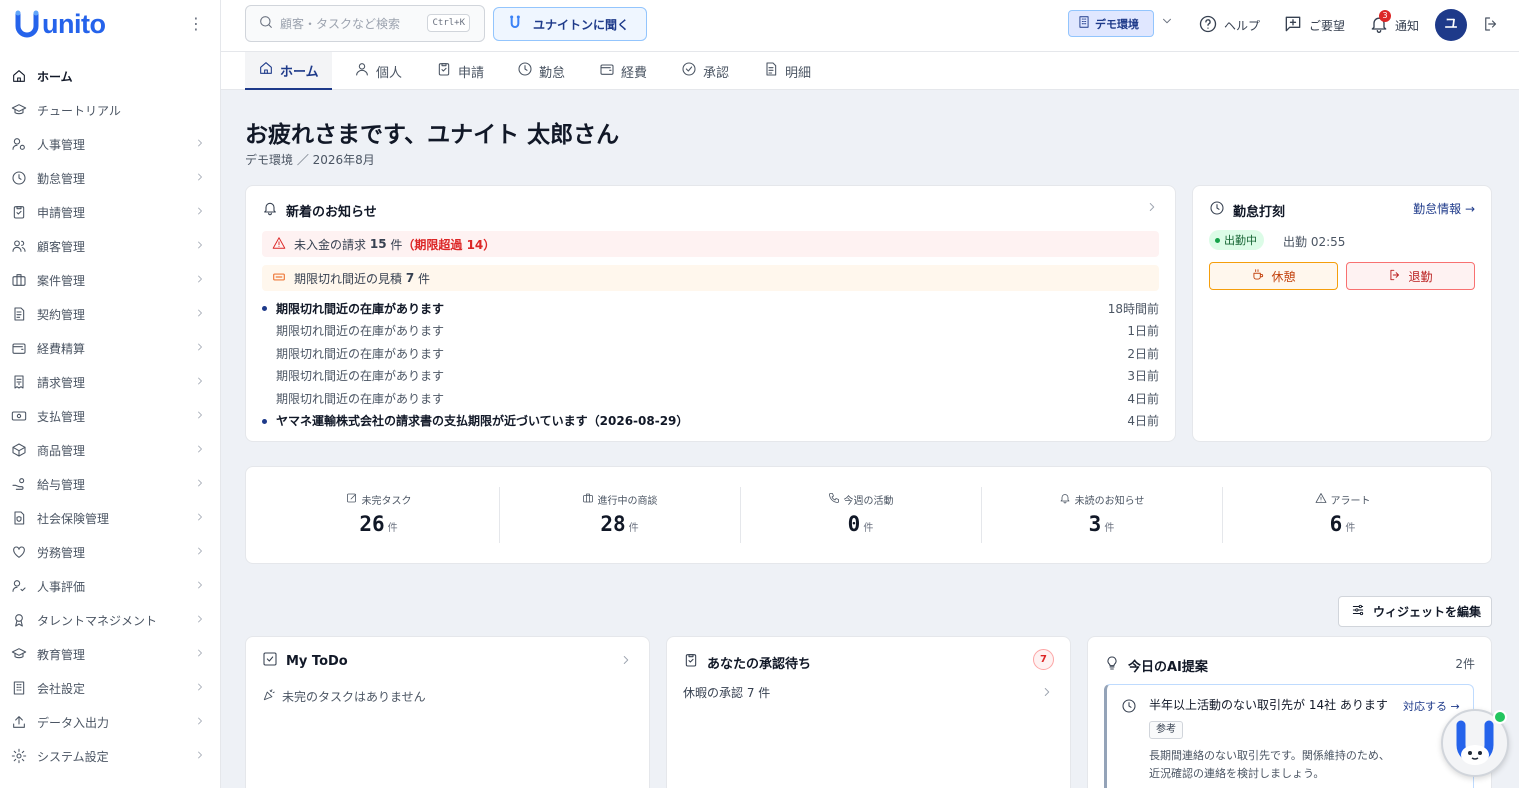 This screenshot has height=788, width=1519. Describe the element at coordinates (330, 244) in the screenshot. I see `unpaid-prefix: 未入金の請求` at that location.